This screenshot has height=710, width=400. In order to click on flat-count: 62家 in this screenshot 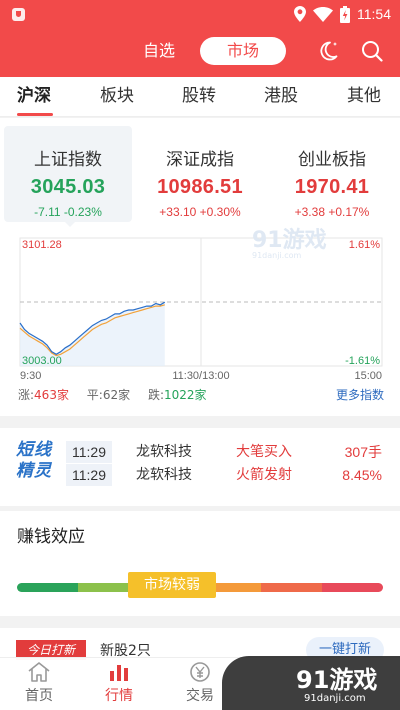, I will do `click(116, 395)`.